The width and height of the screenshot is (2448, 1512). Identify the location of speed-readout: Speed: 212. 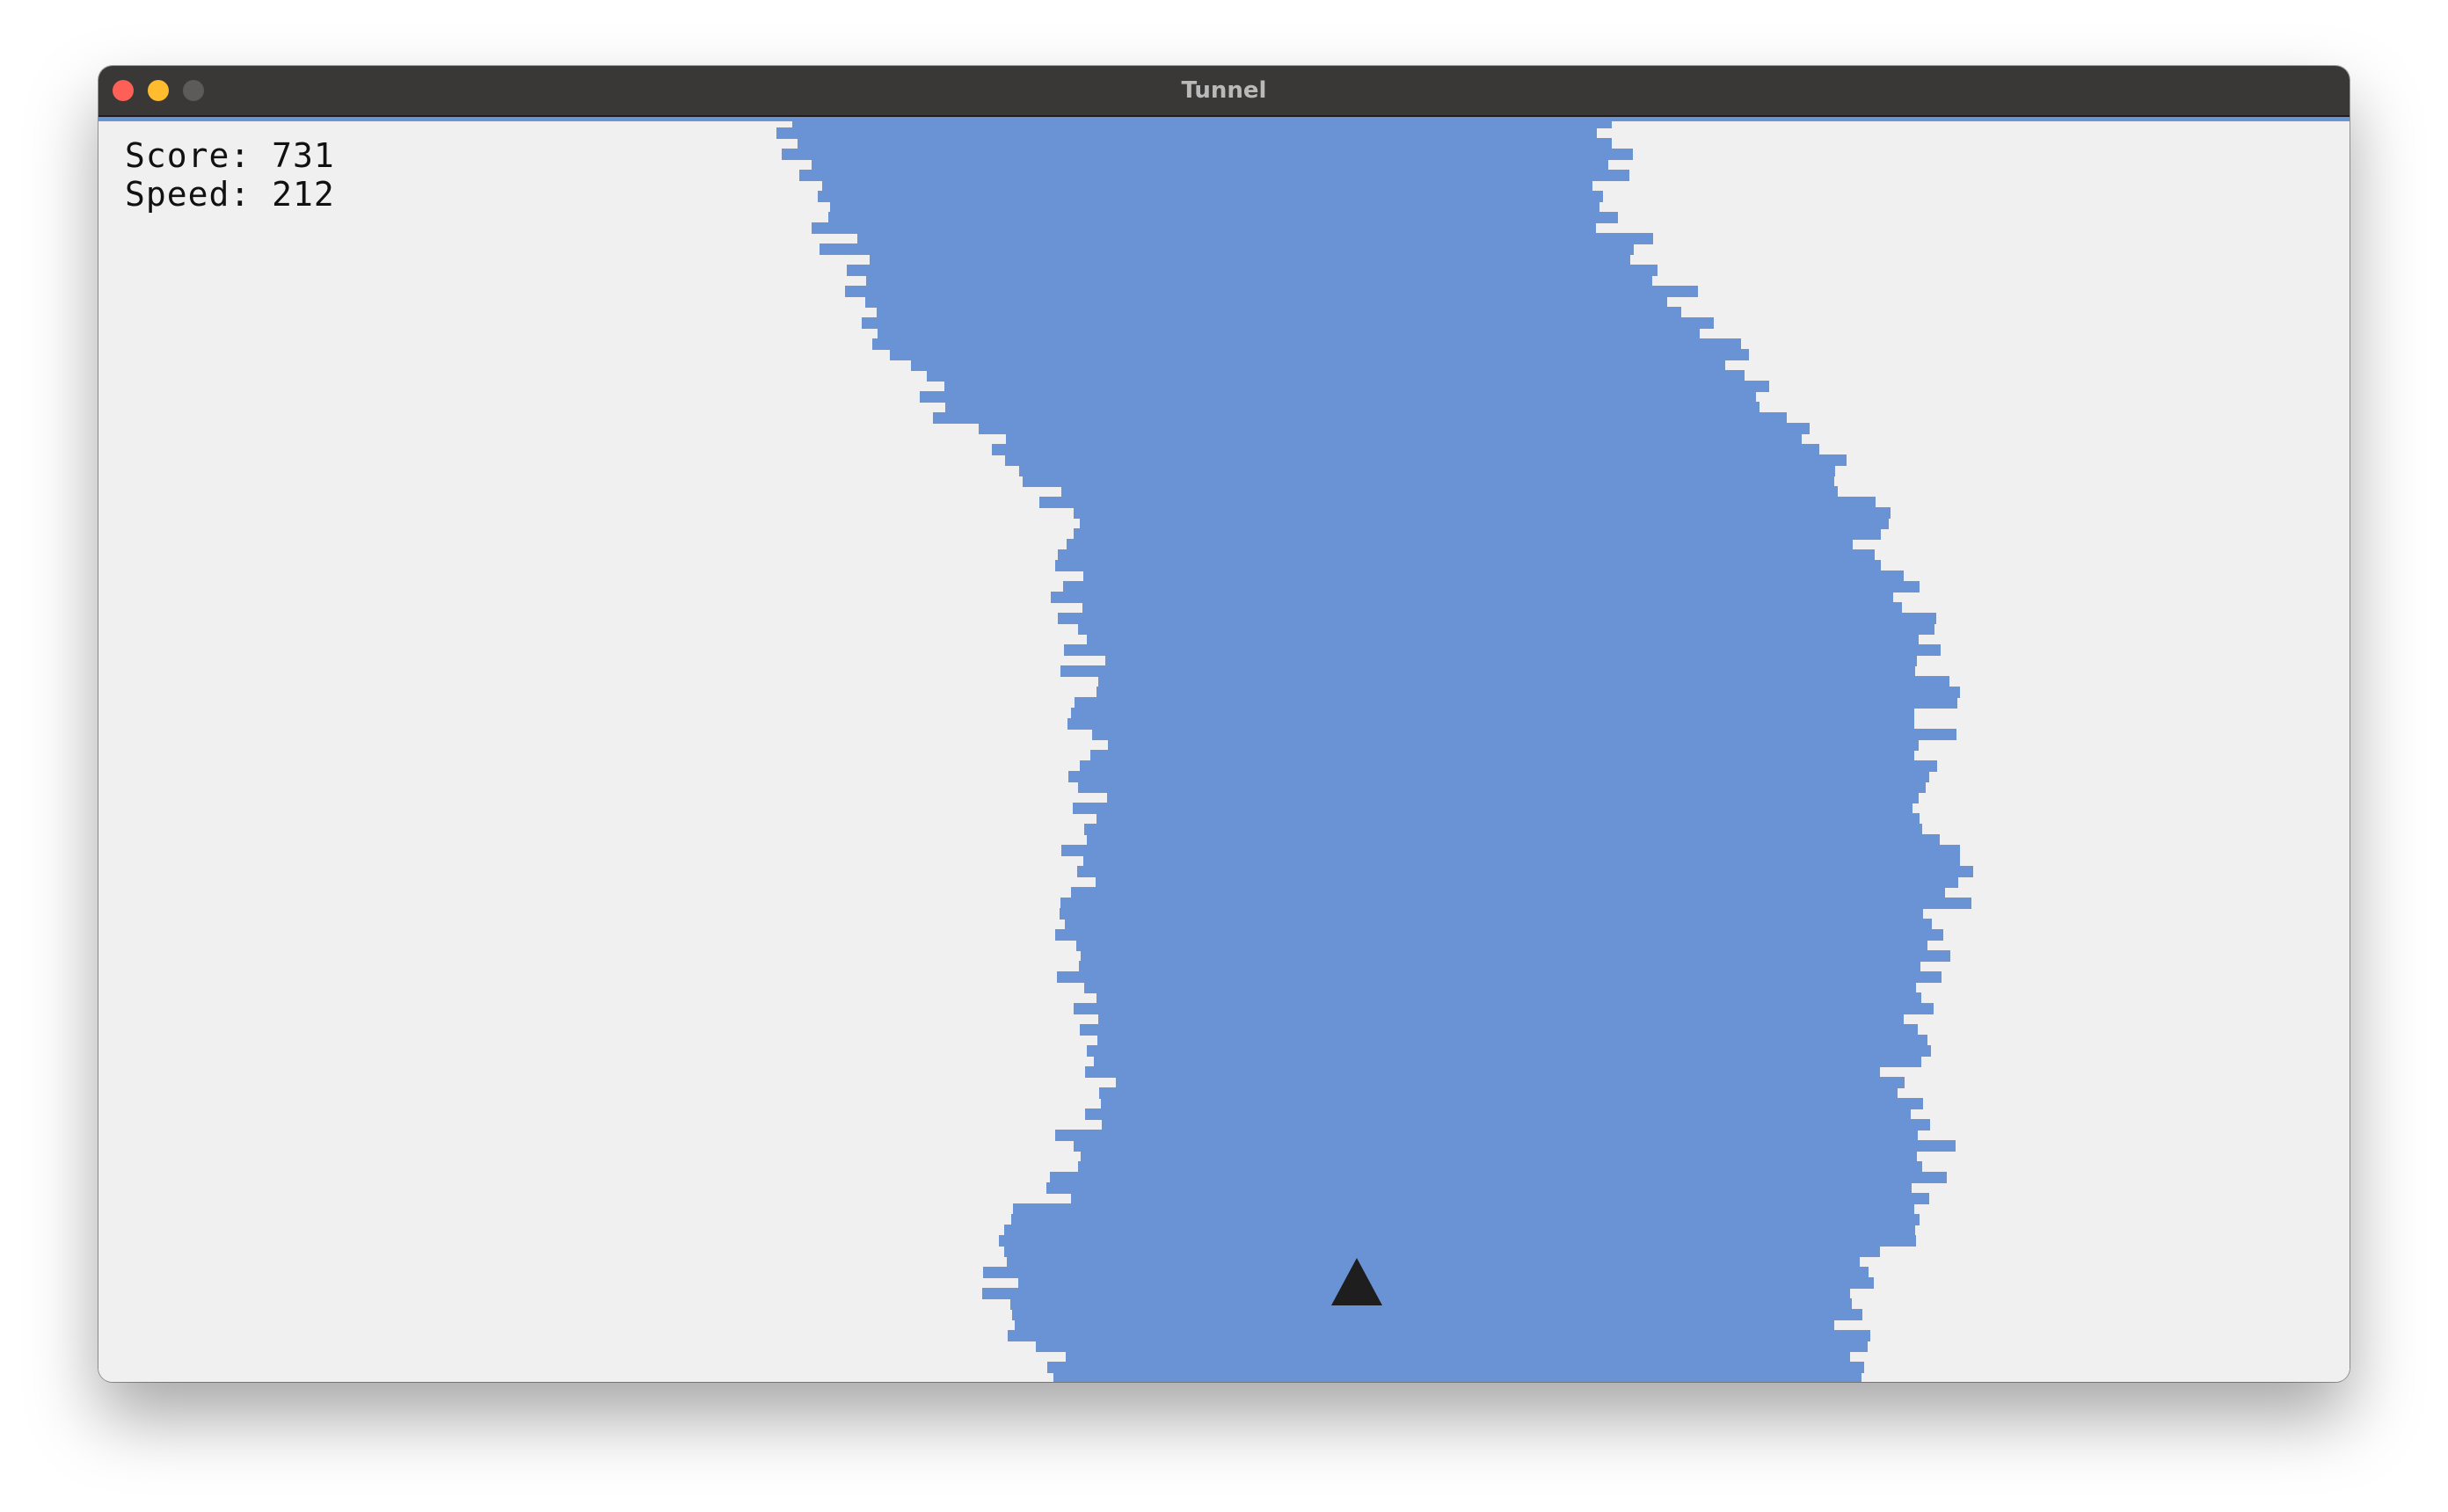
(230, 195).